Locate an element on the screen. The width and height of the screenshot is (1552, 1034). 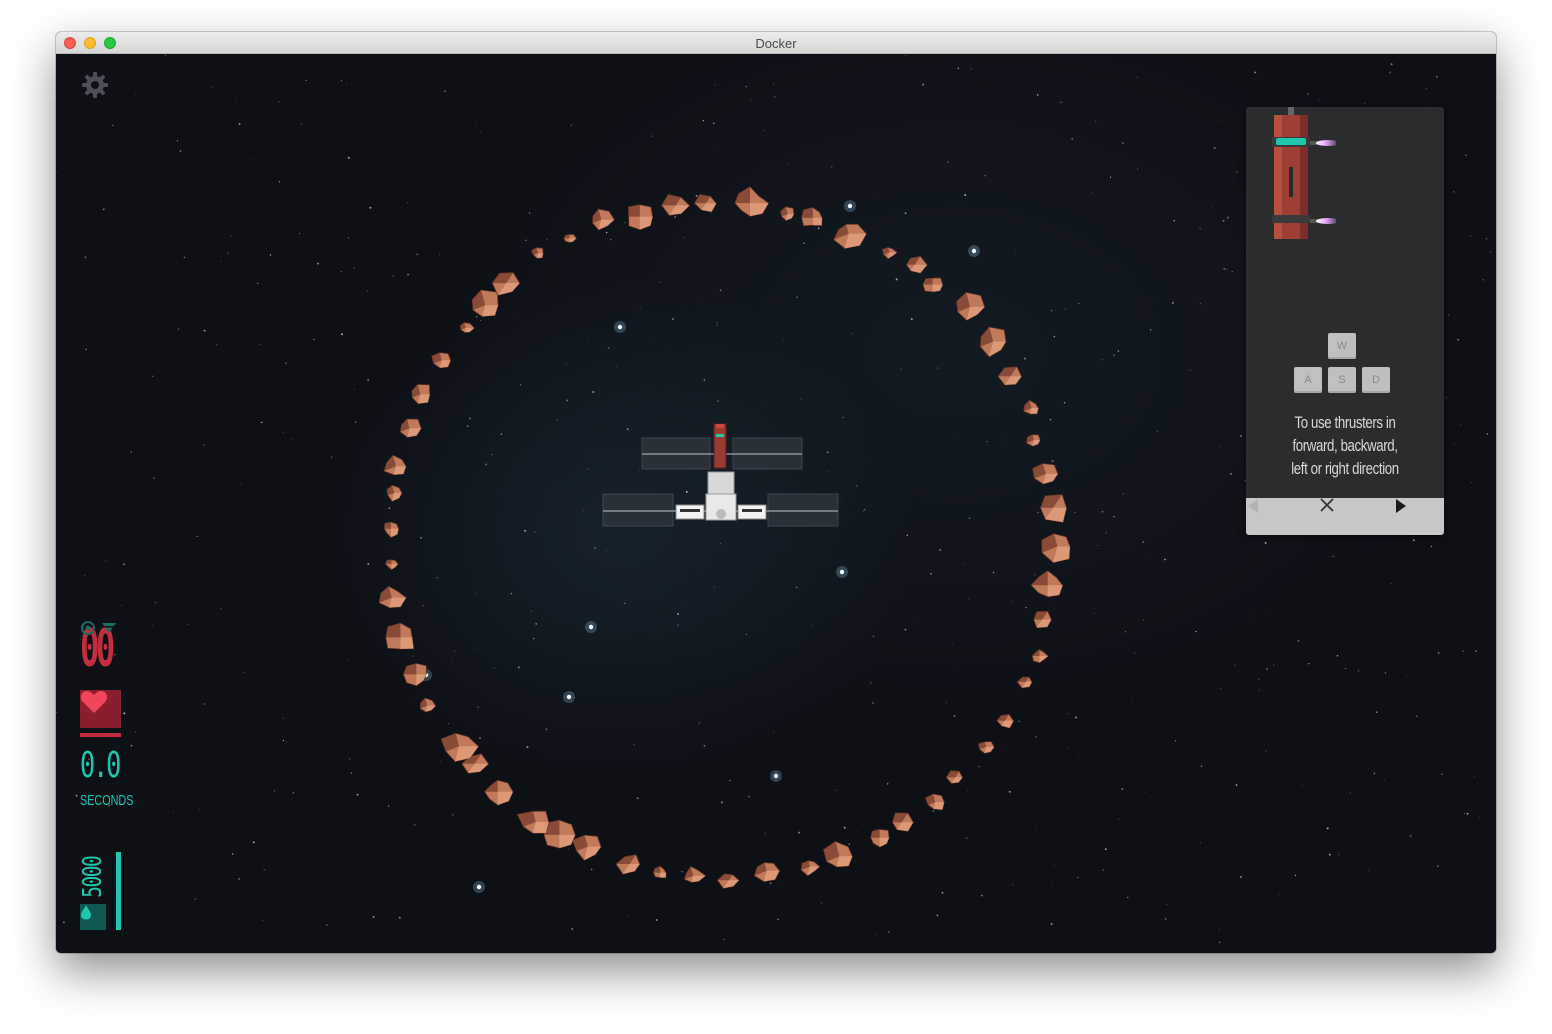
docking-ship is located at coordinates (720, 446).